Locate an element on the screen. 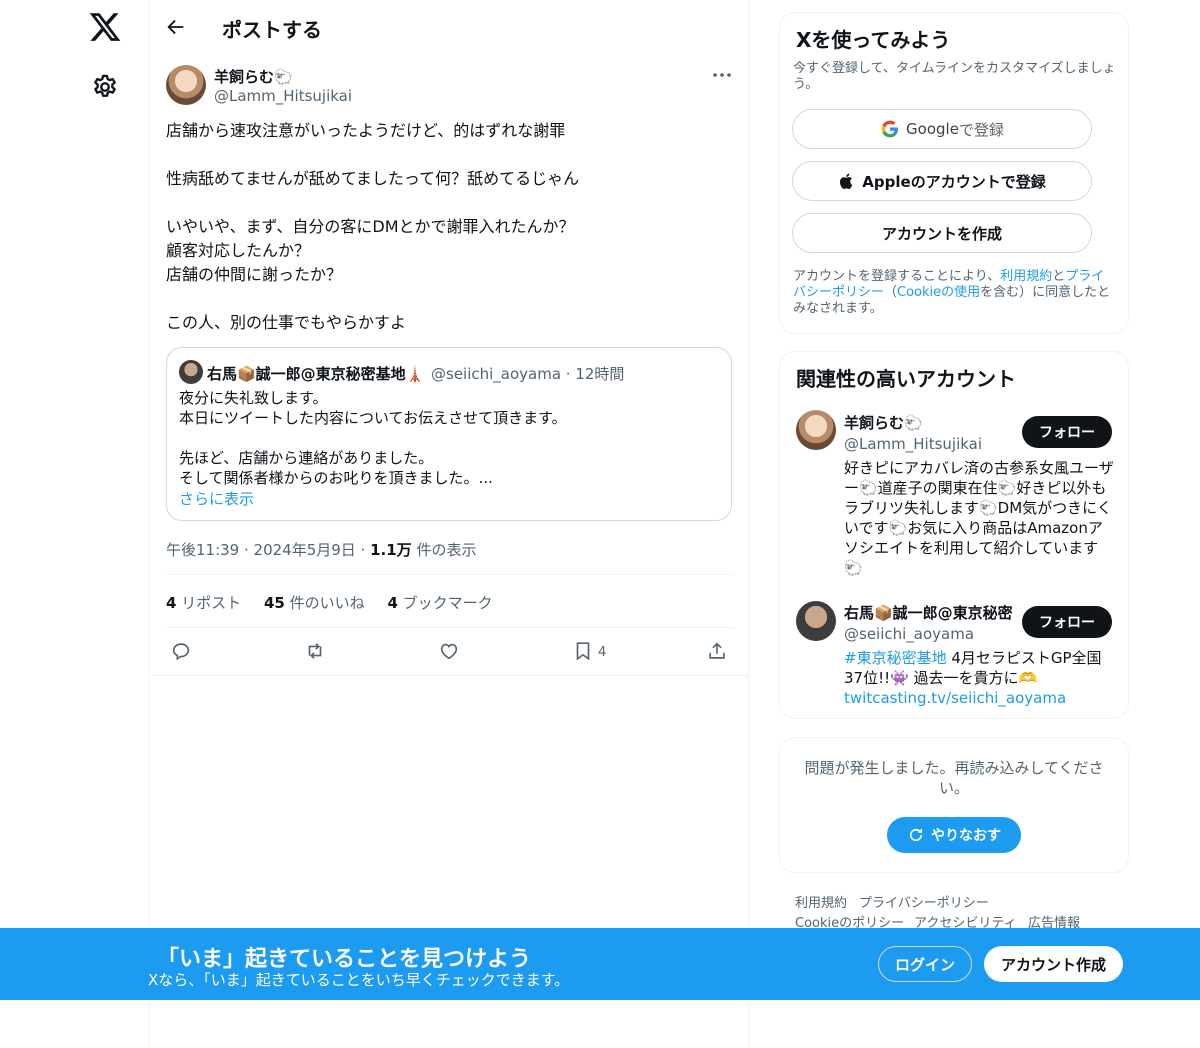 This screenshot has height=1048, width=1200. bookmark-count: 4 is located at coordinates (602, 652).